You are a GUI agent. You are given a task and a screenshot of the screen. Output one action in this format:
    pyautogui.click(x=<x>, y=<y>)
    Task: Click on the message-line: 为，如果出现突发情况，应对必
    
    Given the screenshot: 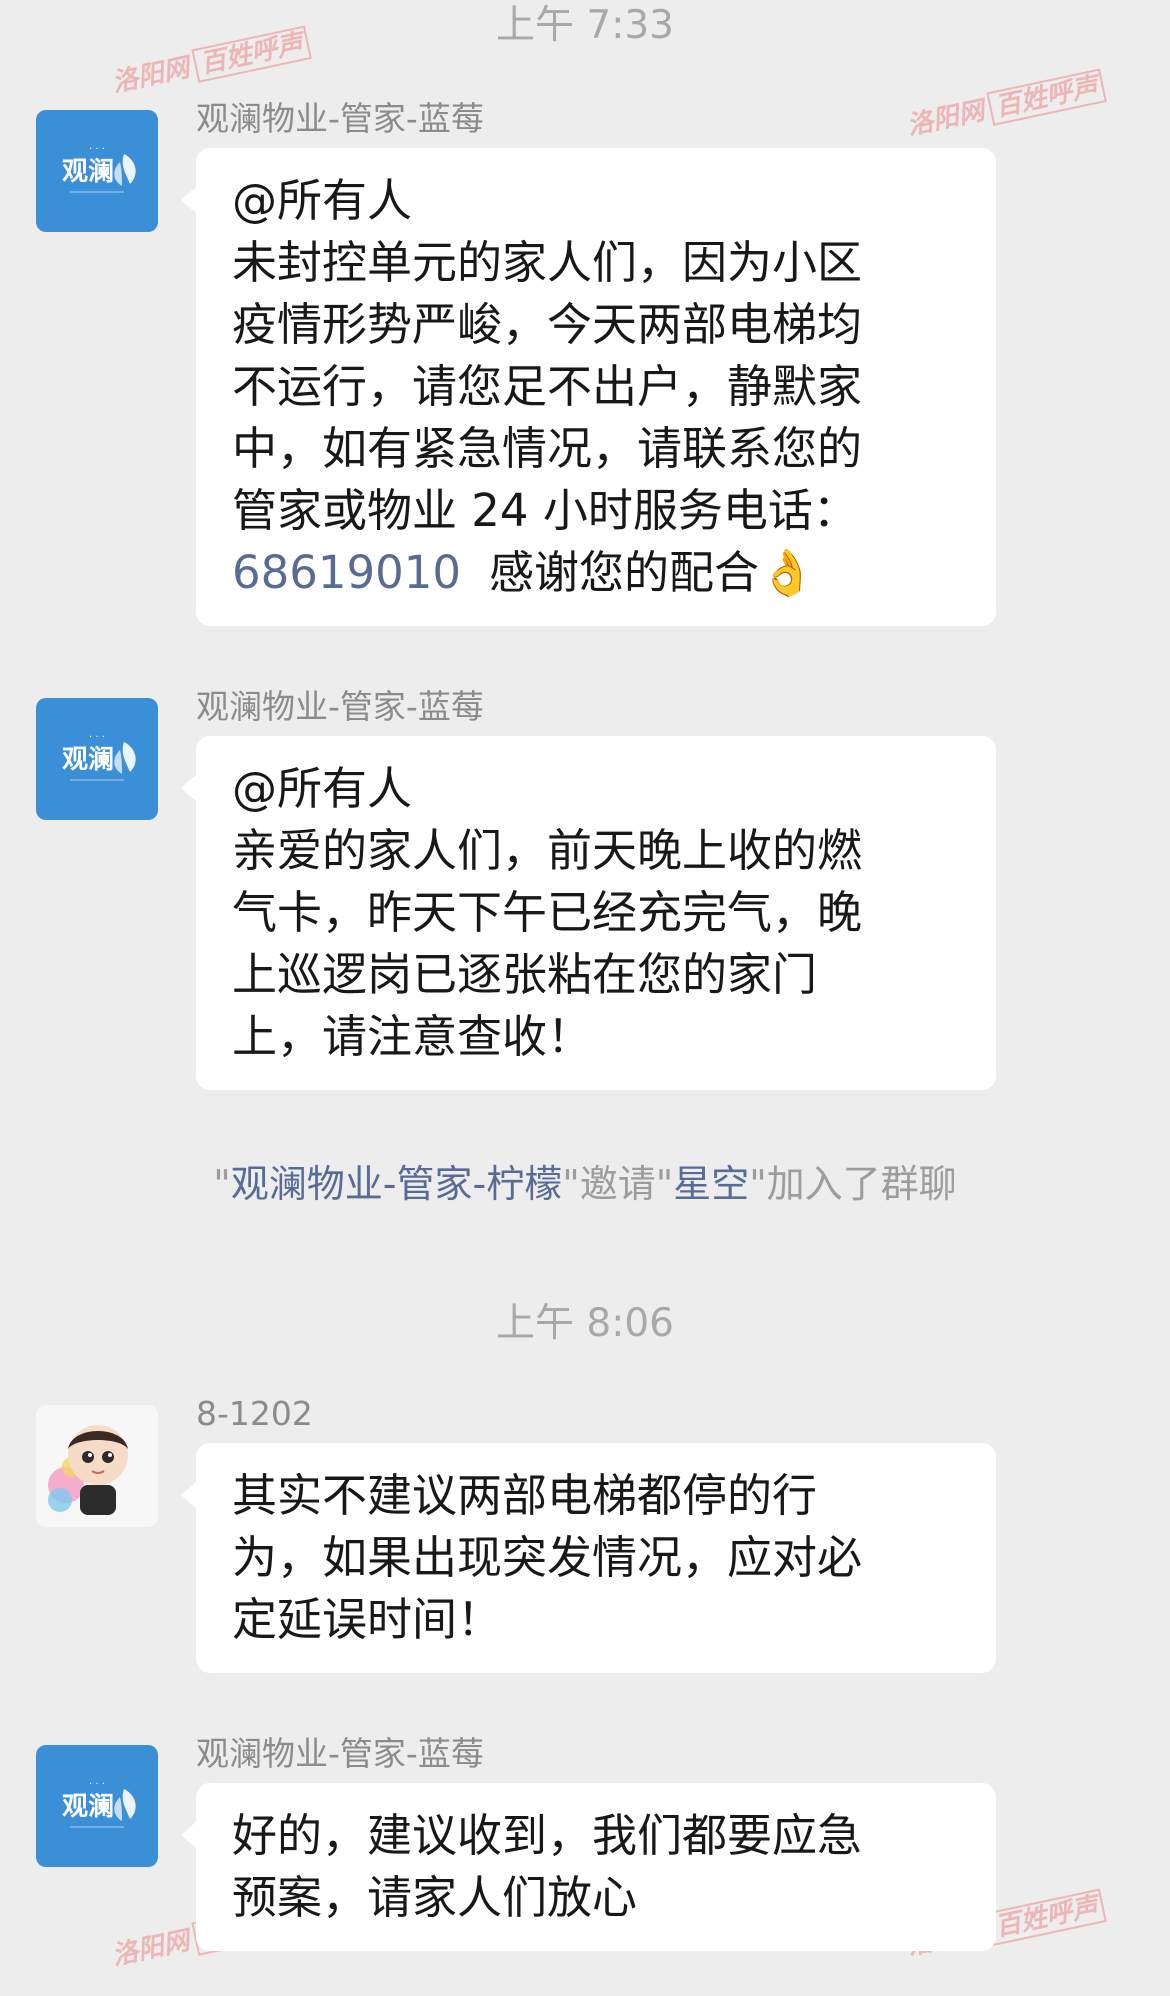 What is the action you would take?
    pyautogui.click(x=547, y=1557)
    